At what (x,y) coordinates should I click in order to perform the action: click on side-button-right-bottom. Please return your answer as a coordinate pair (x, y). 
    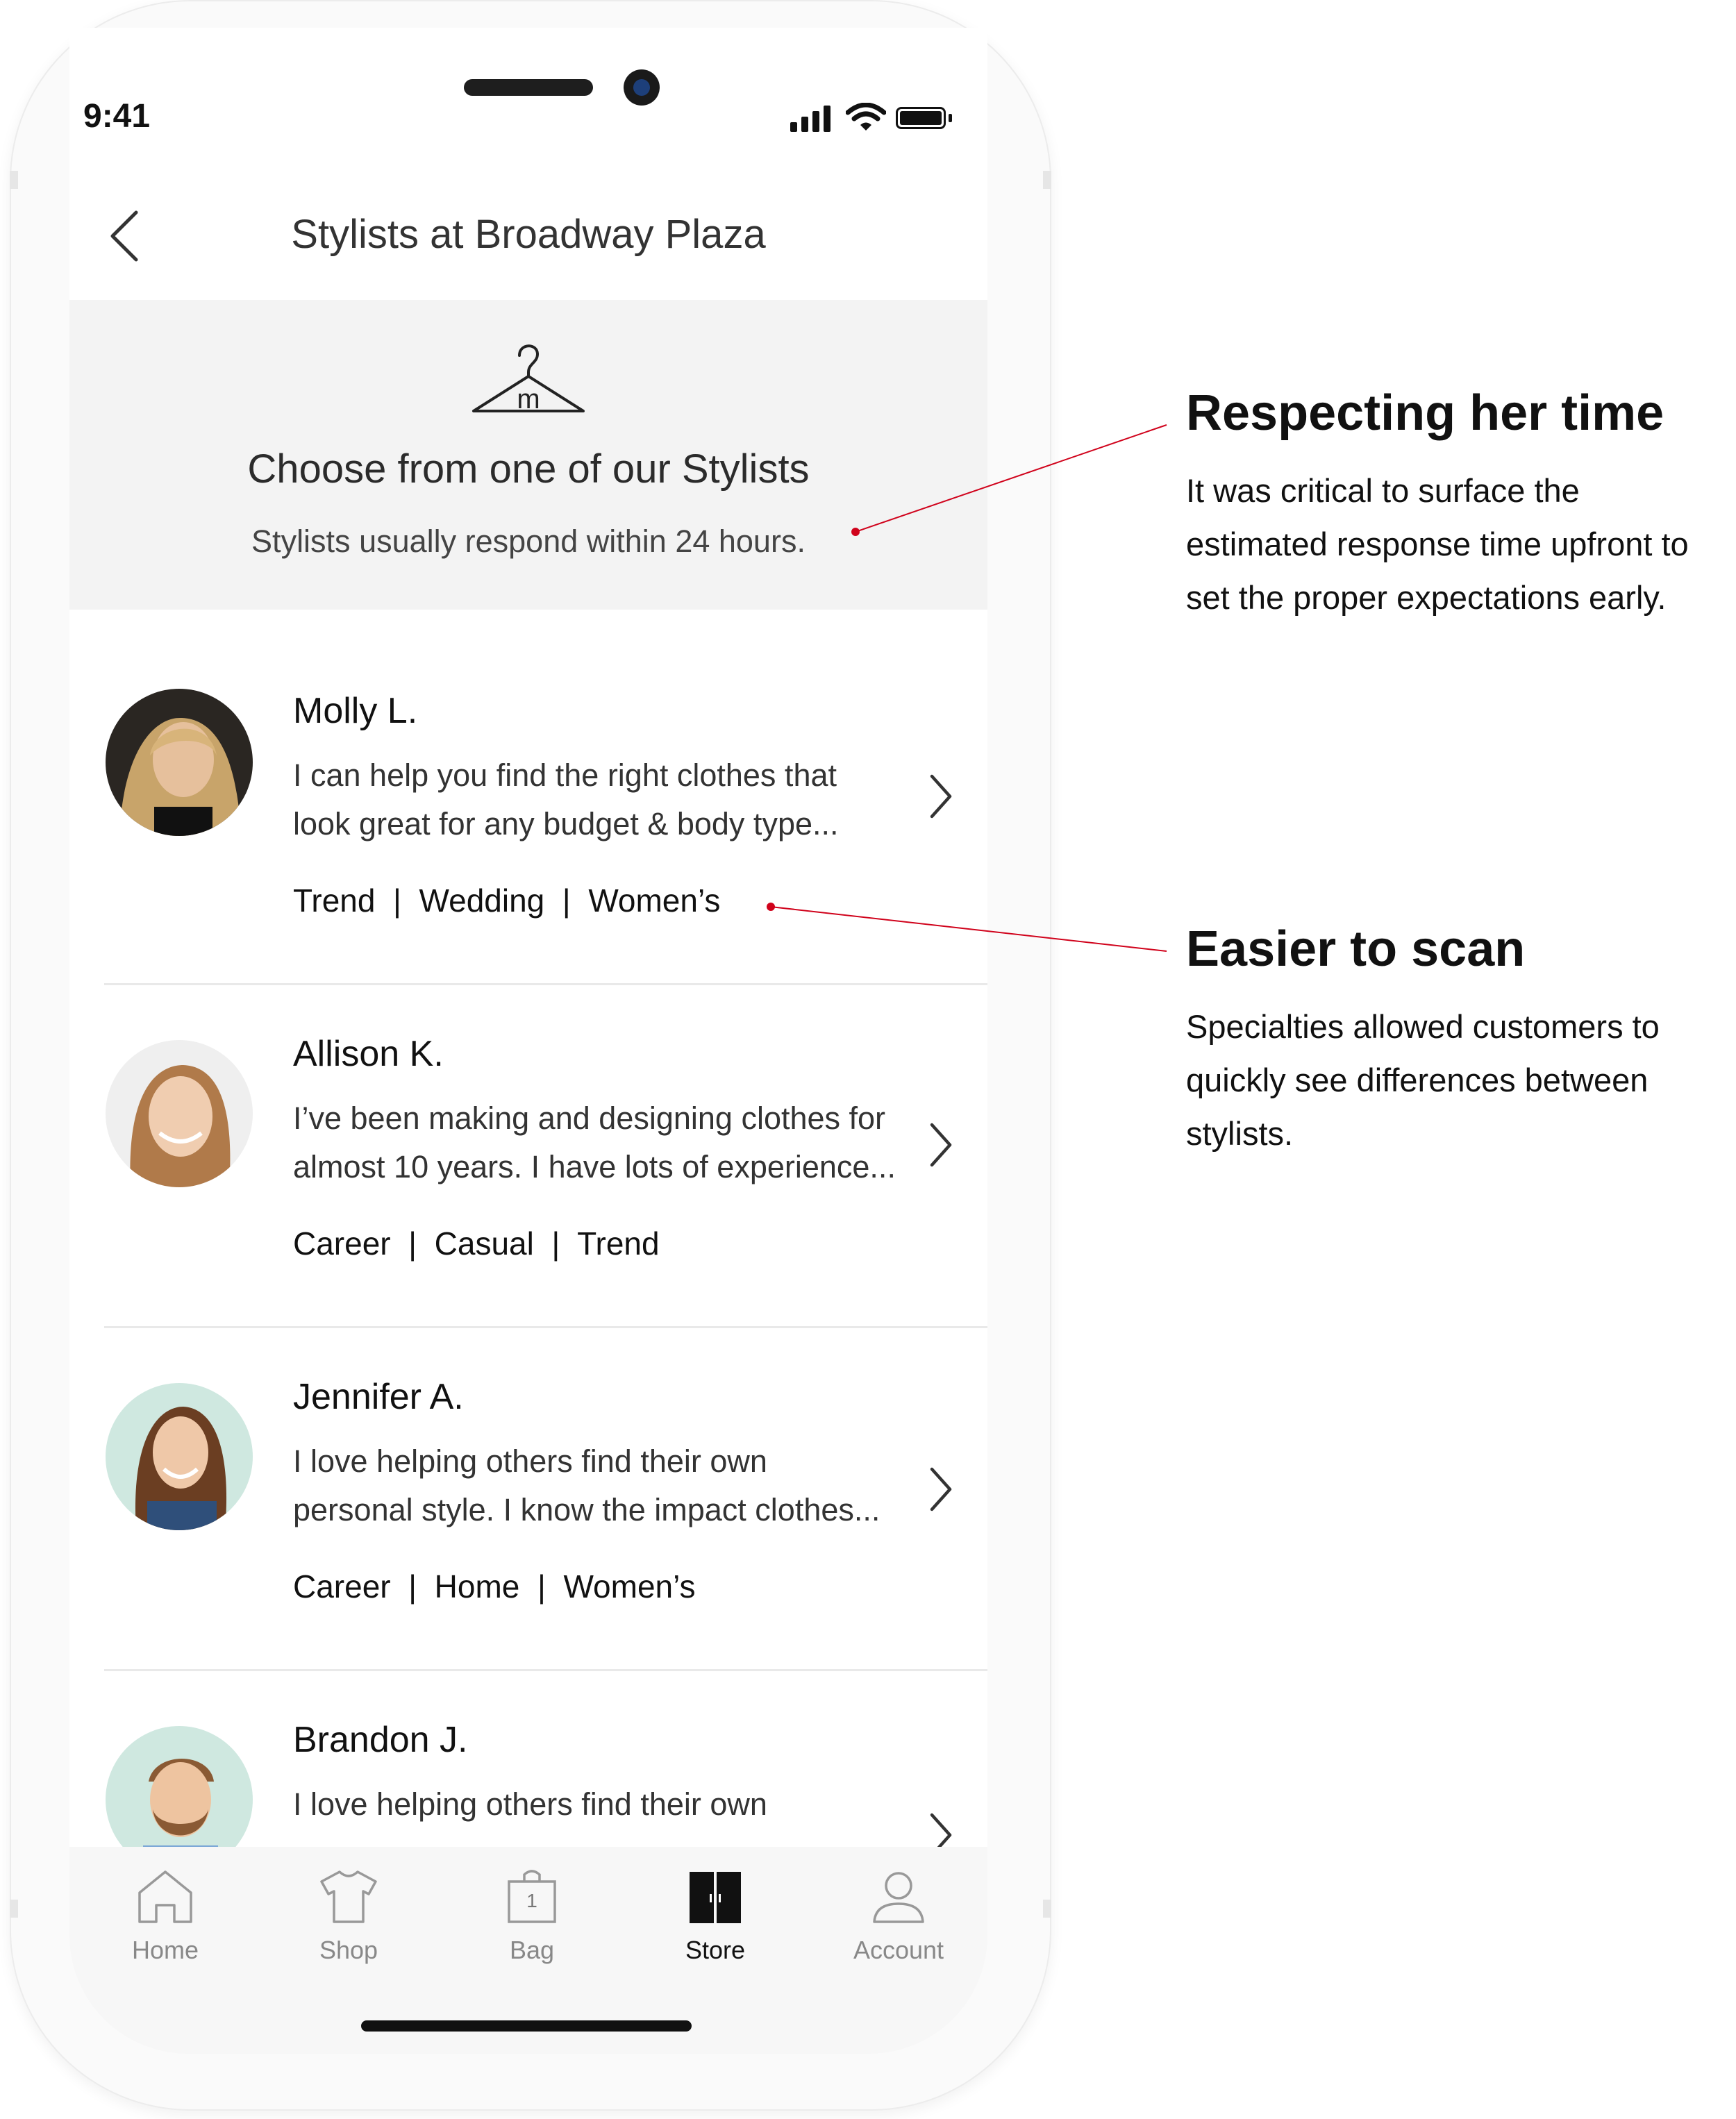
    Looking at the image, I should click on (1047, 1909).